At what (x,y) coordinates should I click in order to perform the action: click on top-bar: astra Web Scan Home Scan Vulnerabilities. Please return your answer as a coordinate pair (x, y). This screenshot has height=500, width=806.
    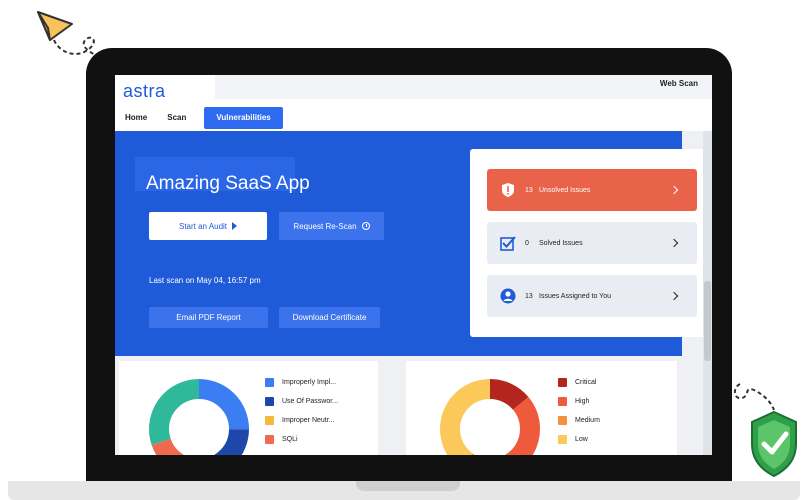
    Looking at the image, I should click on (413, 103).